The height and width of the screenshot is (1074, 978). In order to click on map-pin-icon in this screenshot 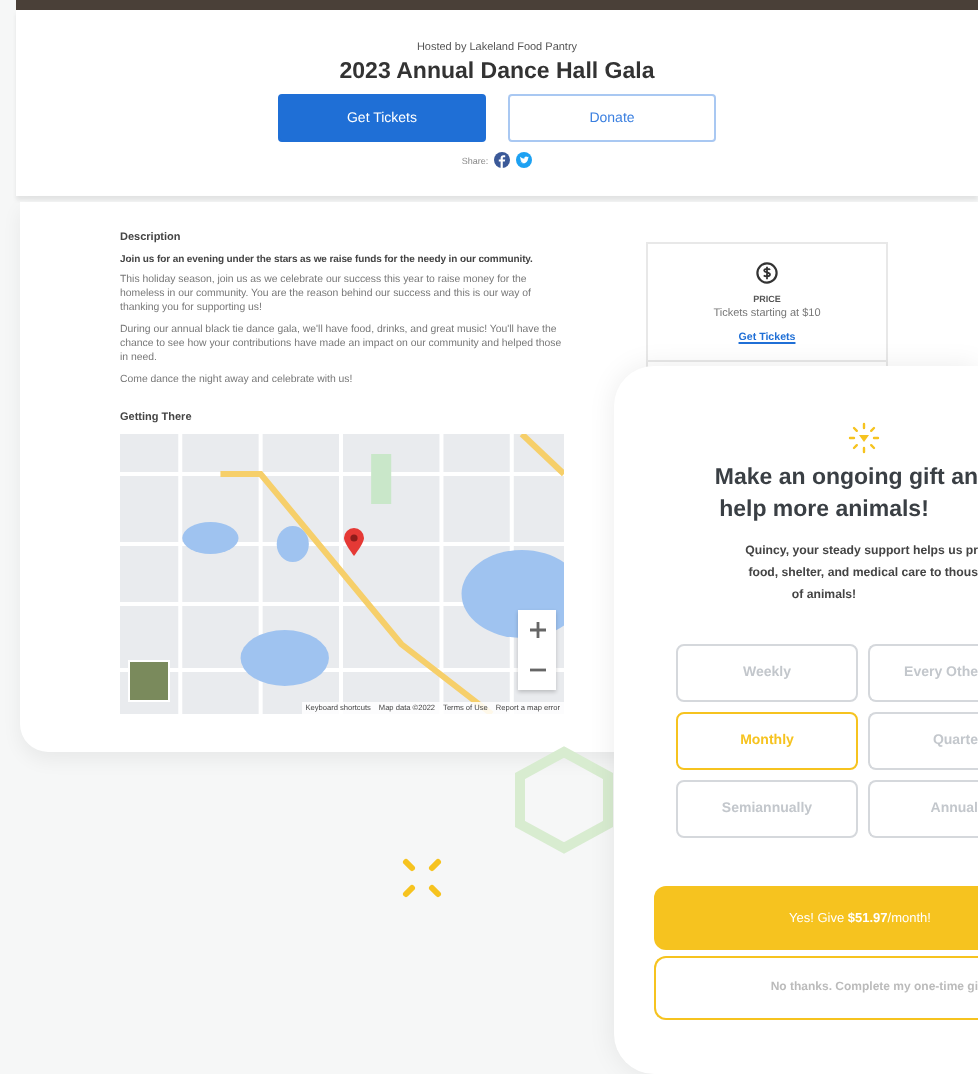, I will do `click(354, 542)`.